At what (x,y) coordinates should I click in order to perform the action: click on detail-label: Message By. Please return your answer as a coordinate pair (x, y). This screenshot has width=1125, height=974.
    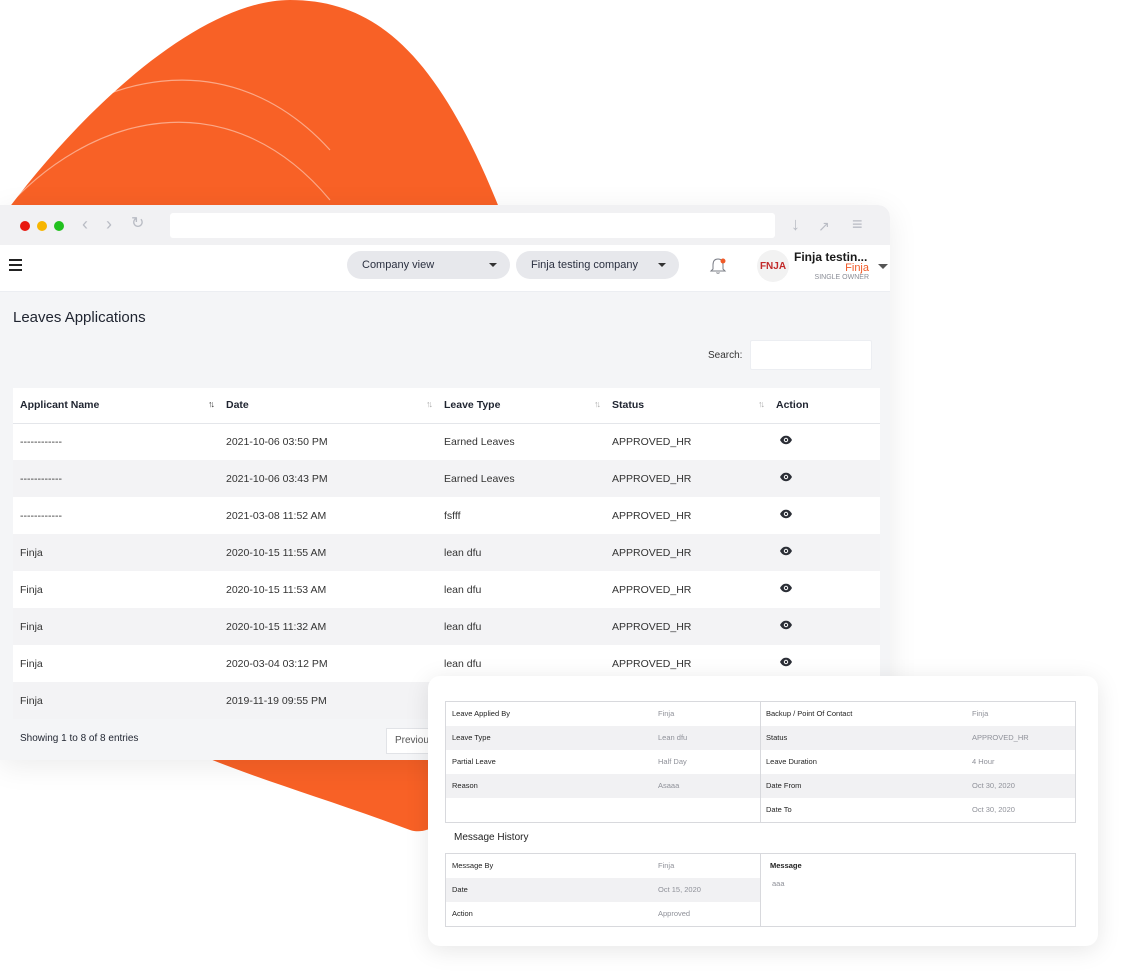
    Looking at the image, I should click on (473, 865).